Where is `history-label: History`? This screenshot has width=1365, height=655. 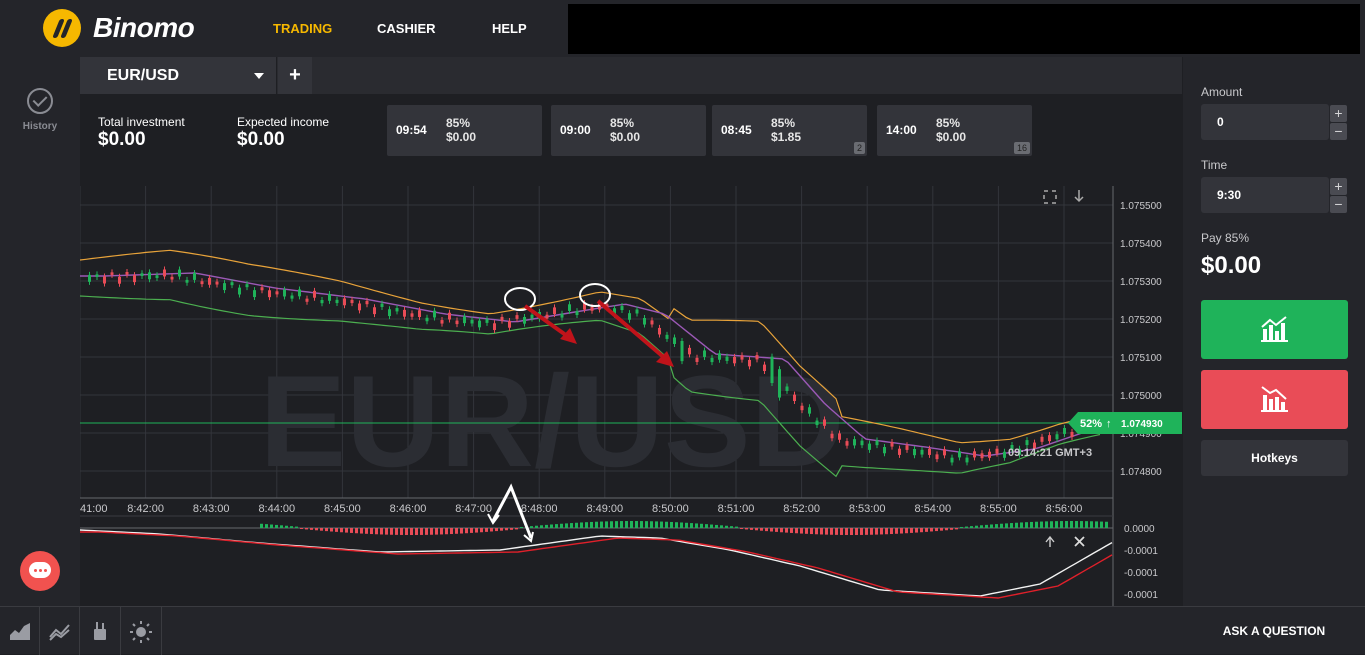
history-label: History is located at coordinates (40, 126).